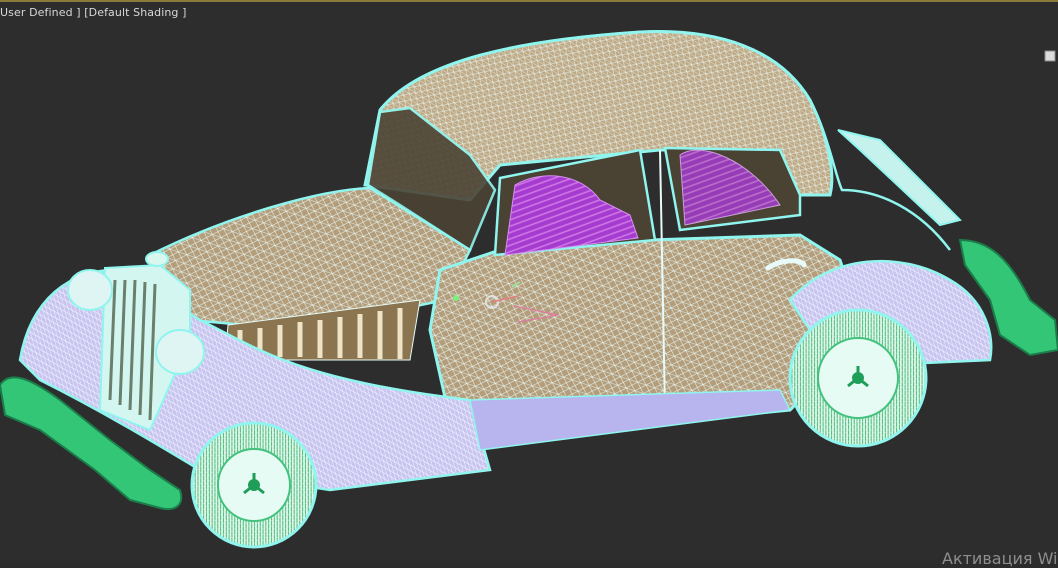 The width and height of the screenshot is (1058, 568). What do you see at coordinates (899, 178) in the screenshot?
I see `rear-luggage-rack` at bounding box center [899, 178].